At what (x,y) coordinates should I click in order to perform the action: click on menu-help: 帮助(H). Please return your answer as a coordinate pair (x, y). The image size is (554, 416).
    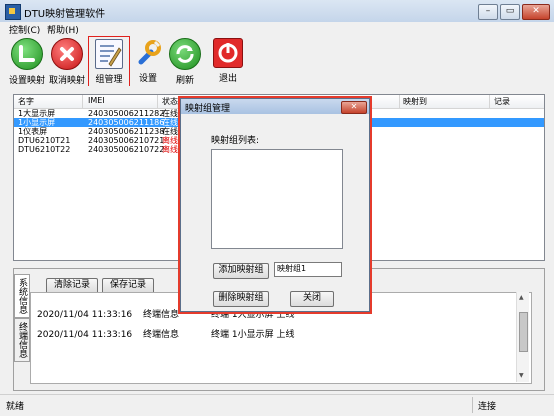
    Looking at the image, I should click on (63, 29).